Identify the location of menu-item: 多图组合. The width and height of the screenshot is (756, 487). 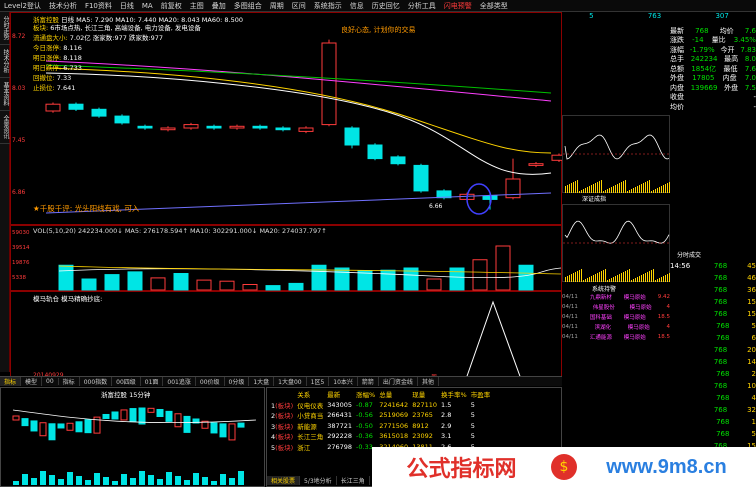
(248, 6).